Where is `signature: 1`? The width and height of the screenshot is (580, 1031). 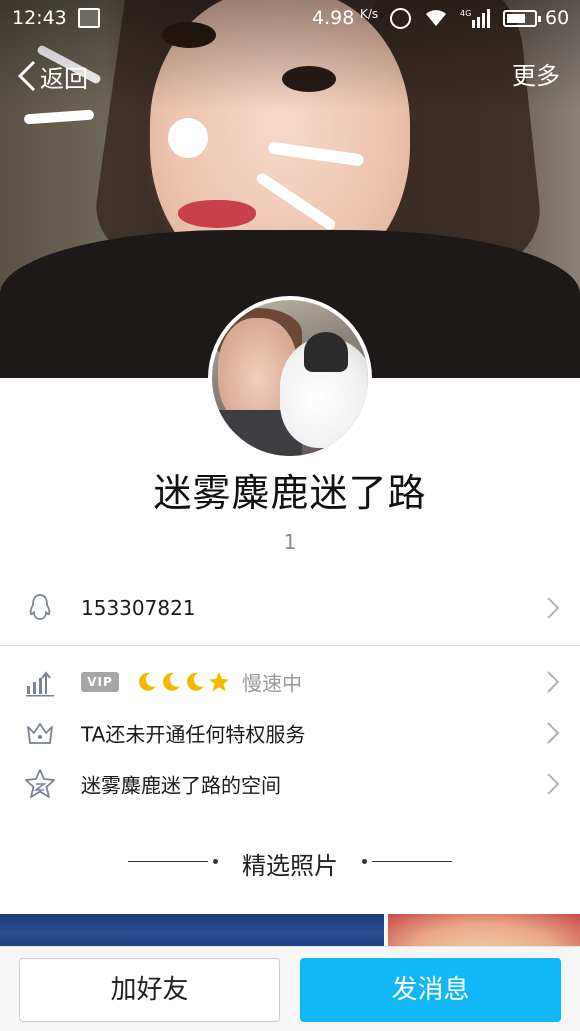 signature: 1 is located at coordinates (290, 542).